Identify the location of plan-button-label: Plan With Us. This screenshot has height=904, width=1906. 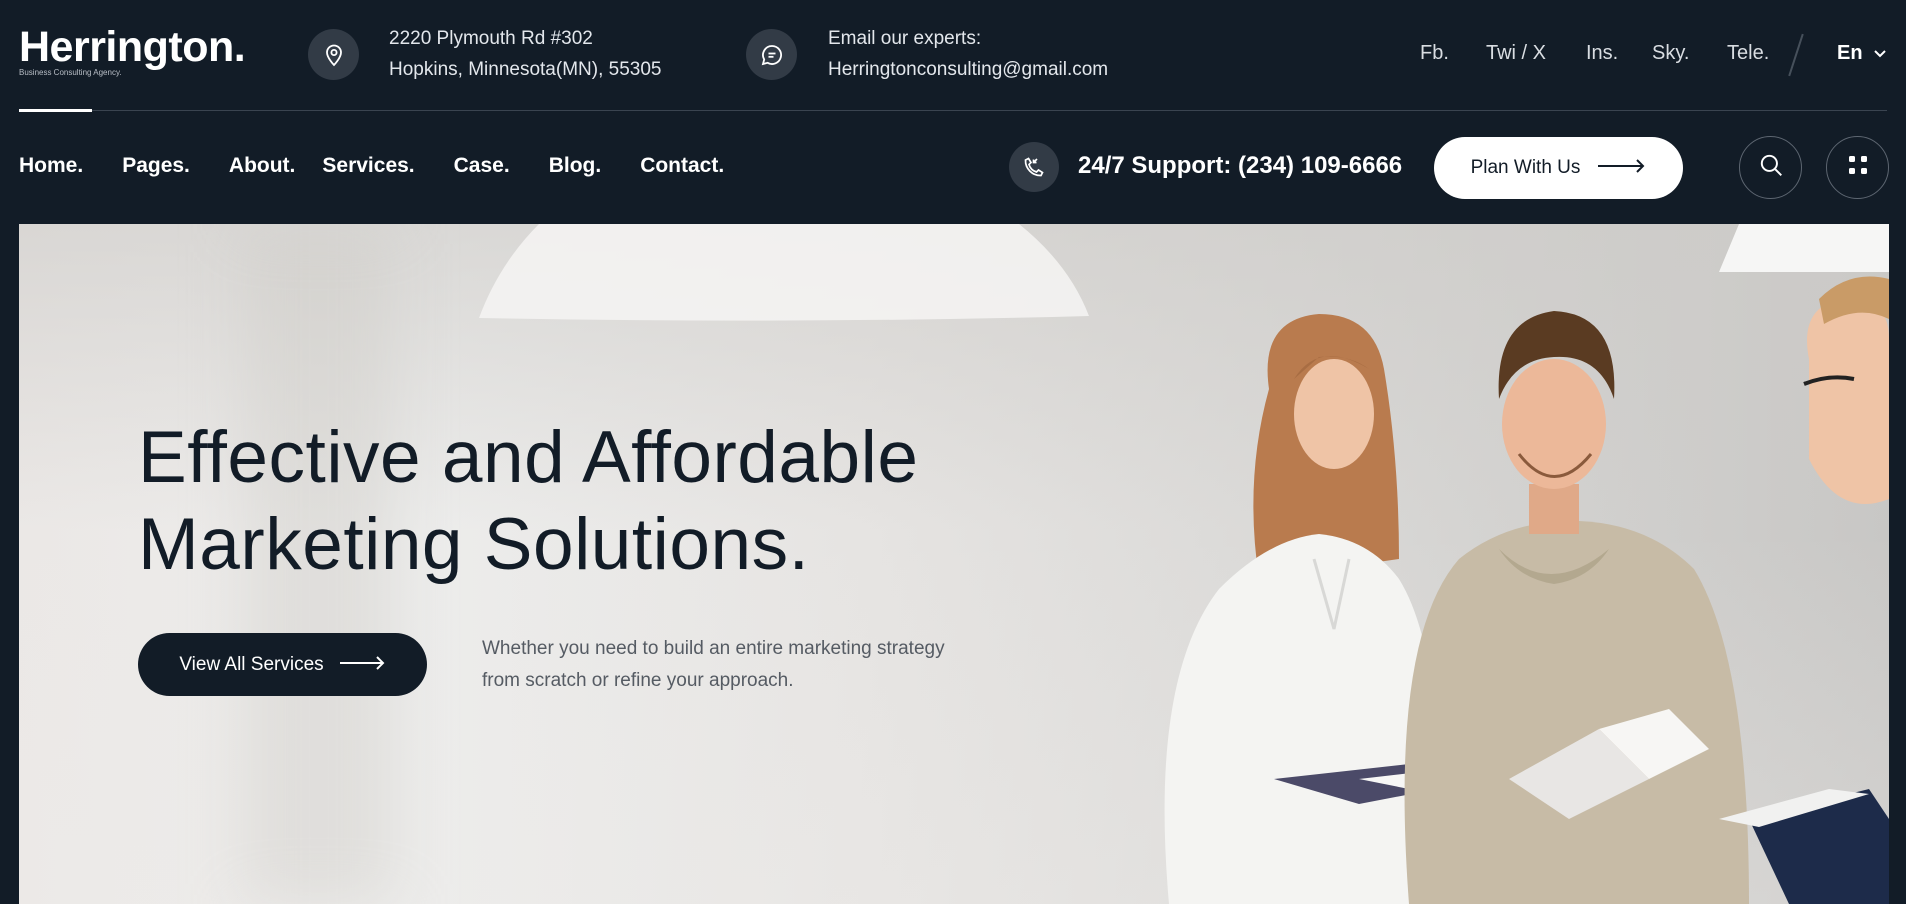
(1525, 167).